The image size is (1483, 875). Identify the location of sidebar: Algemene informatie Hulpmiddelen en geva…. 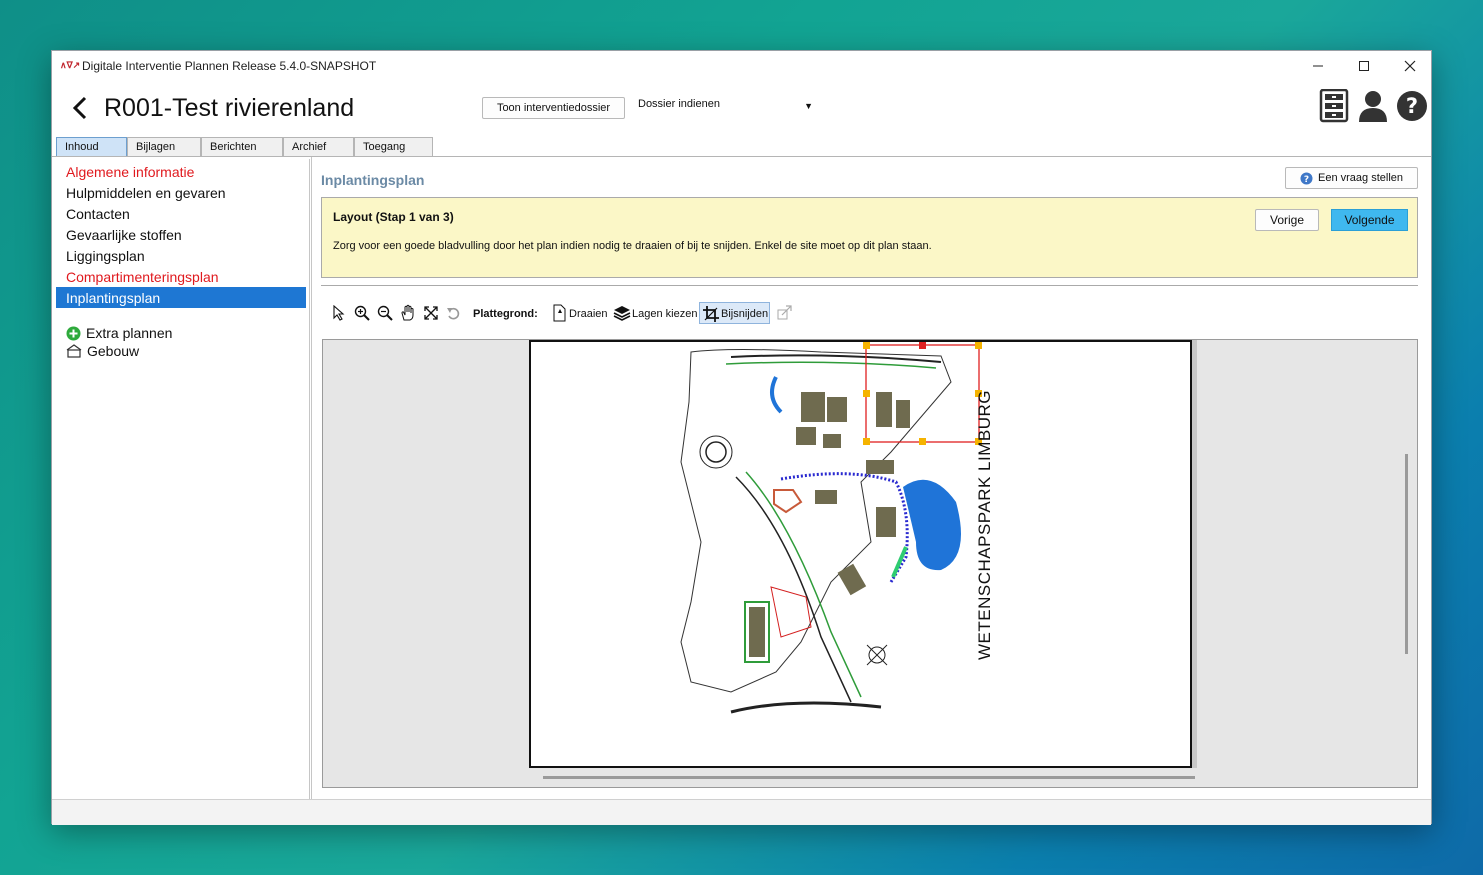
(182, 479).